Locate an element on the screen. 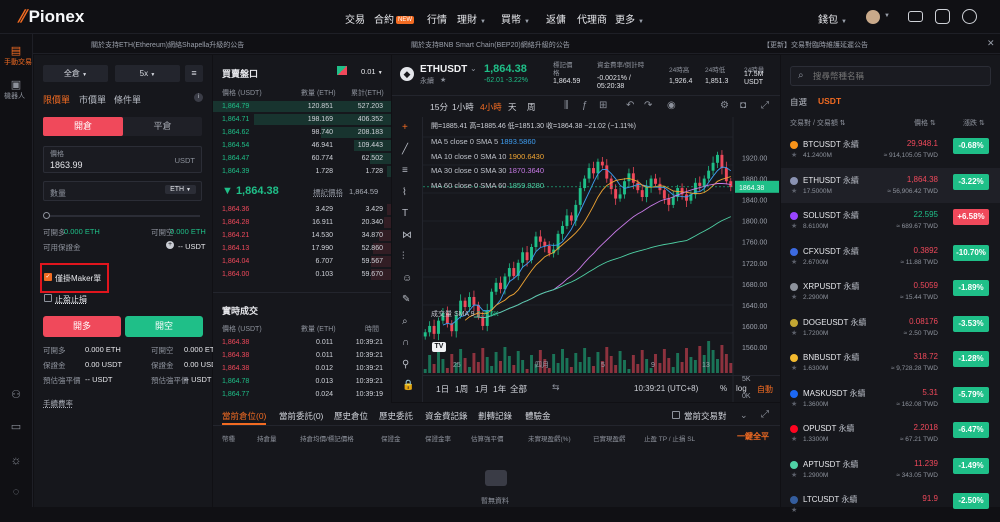 This screenshot has width=1000, height=522. open-position-button: 開倉 is located at coordinates (83, 126).